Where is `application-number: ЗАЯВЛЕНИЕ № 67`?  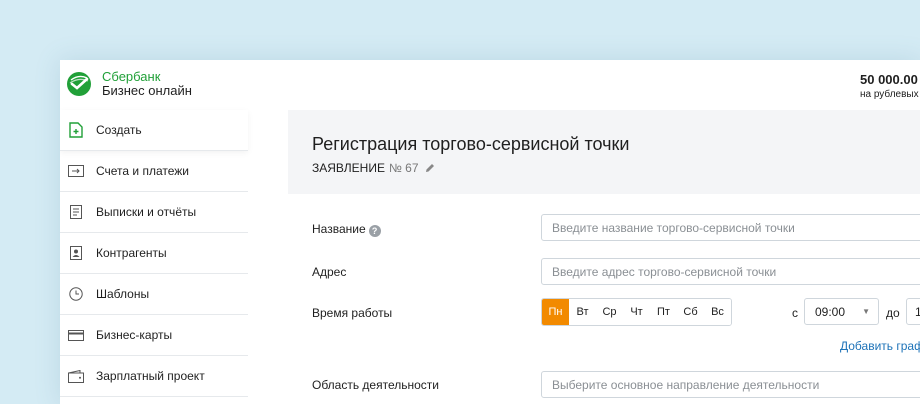 application-number: ЗАЯВЛЕНИЕ № 67 is located at coordinates (616, 168).